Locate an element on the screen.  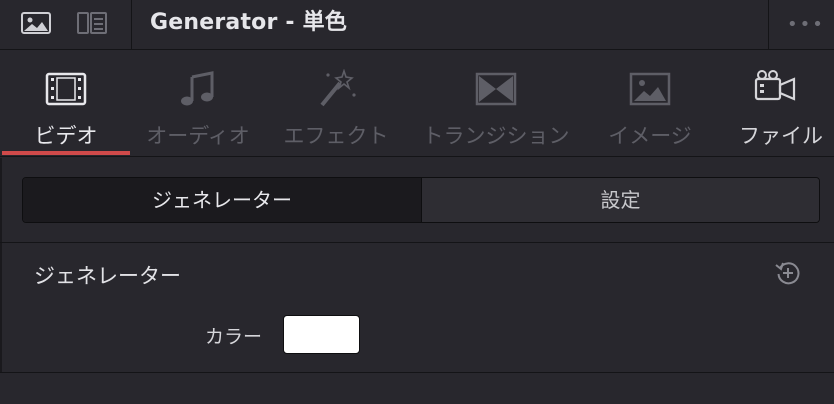
tab-label: トランジション is located at coordinates (496, 136).